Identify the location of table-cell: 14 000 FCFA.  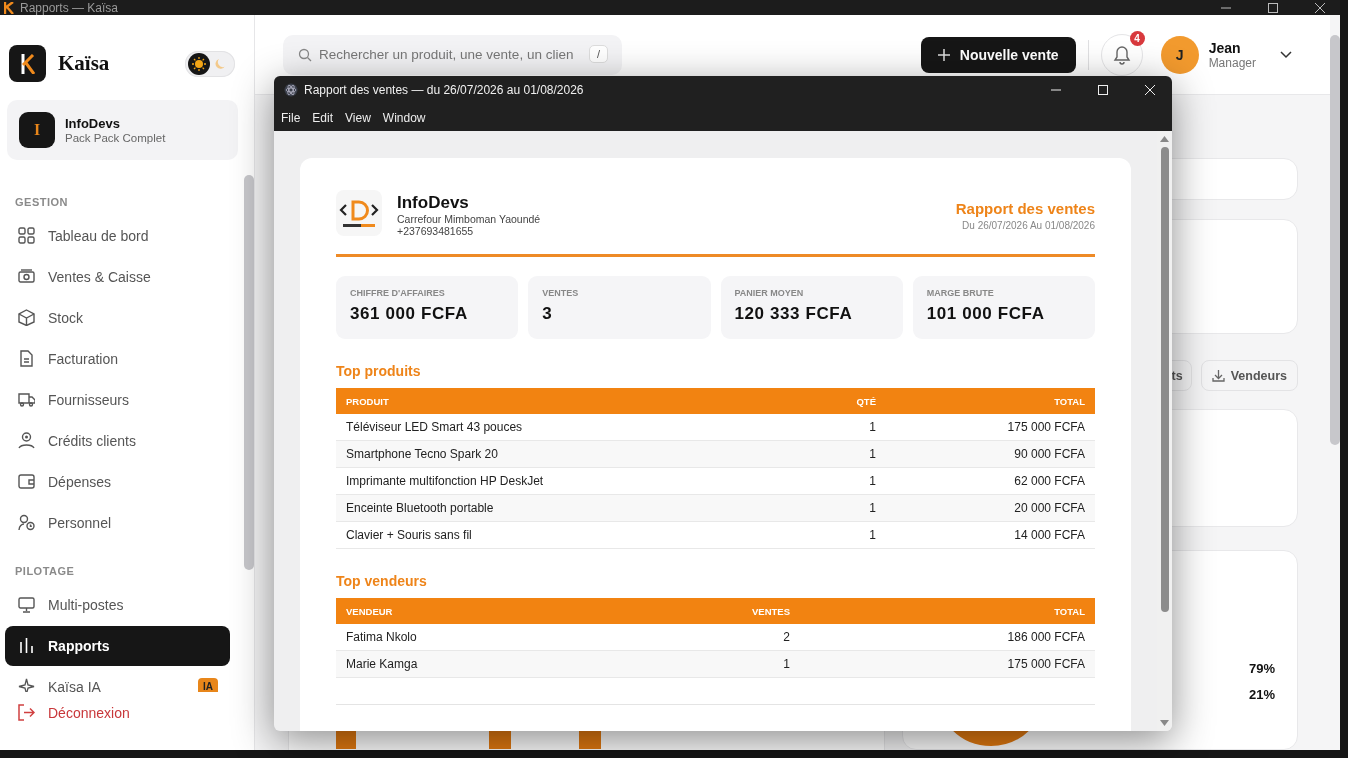
(990, 535).